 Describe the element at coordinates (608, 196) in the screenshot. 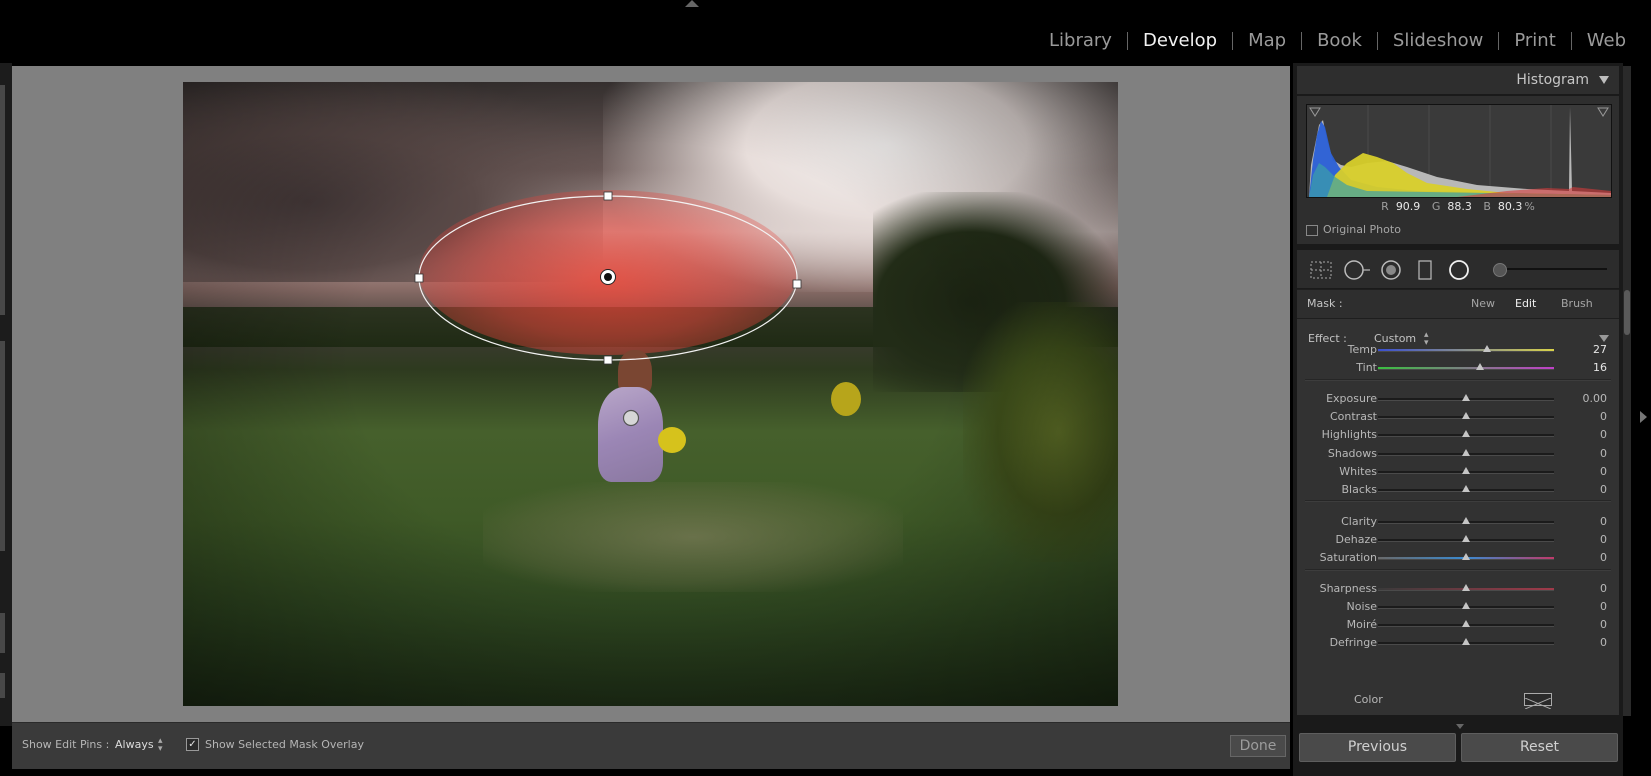

I see `radial-handle-top` at that location.